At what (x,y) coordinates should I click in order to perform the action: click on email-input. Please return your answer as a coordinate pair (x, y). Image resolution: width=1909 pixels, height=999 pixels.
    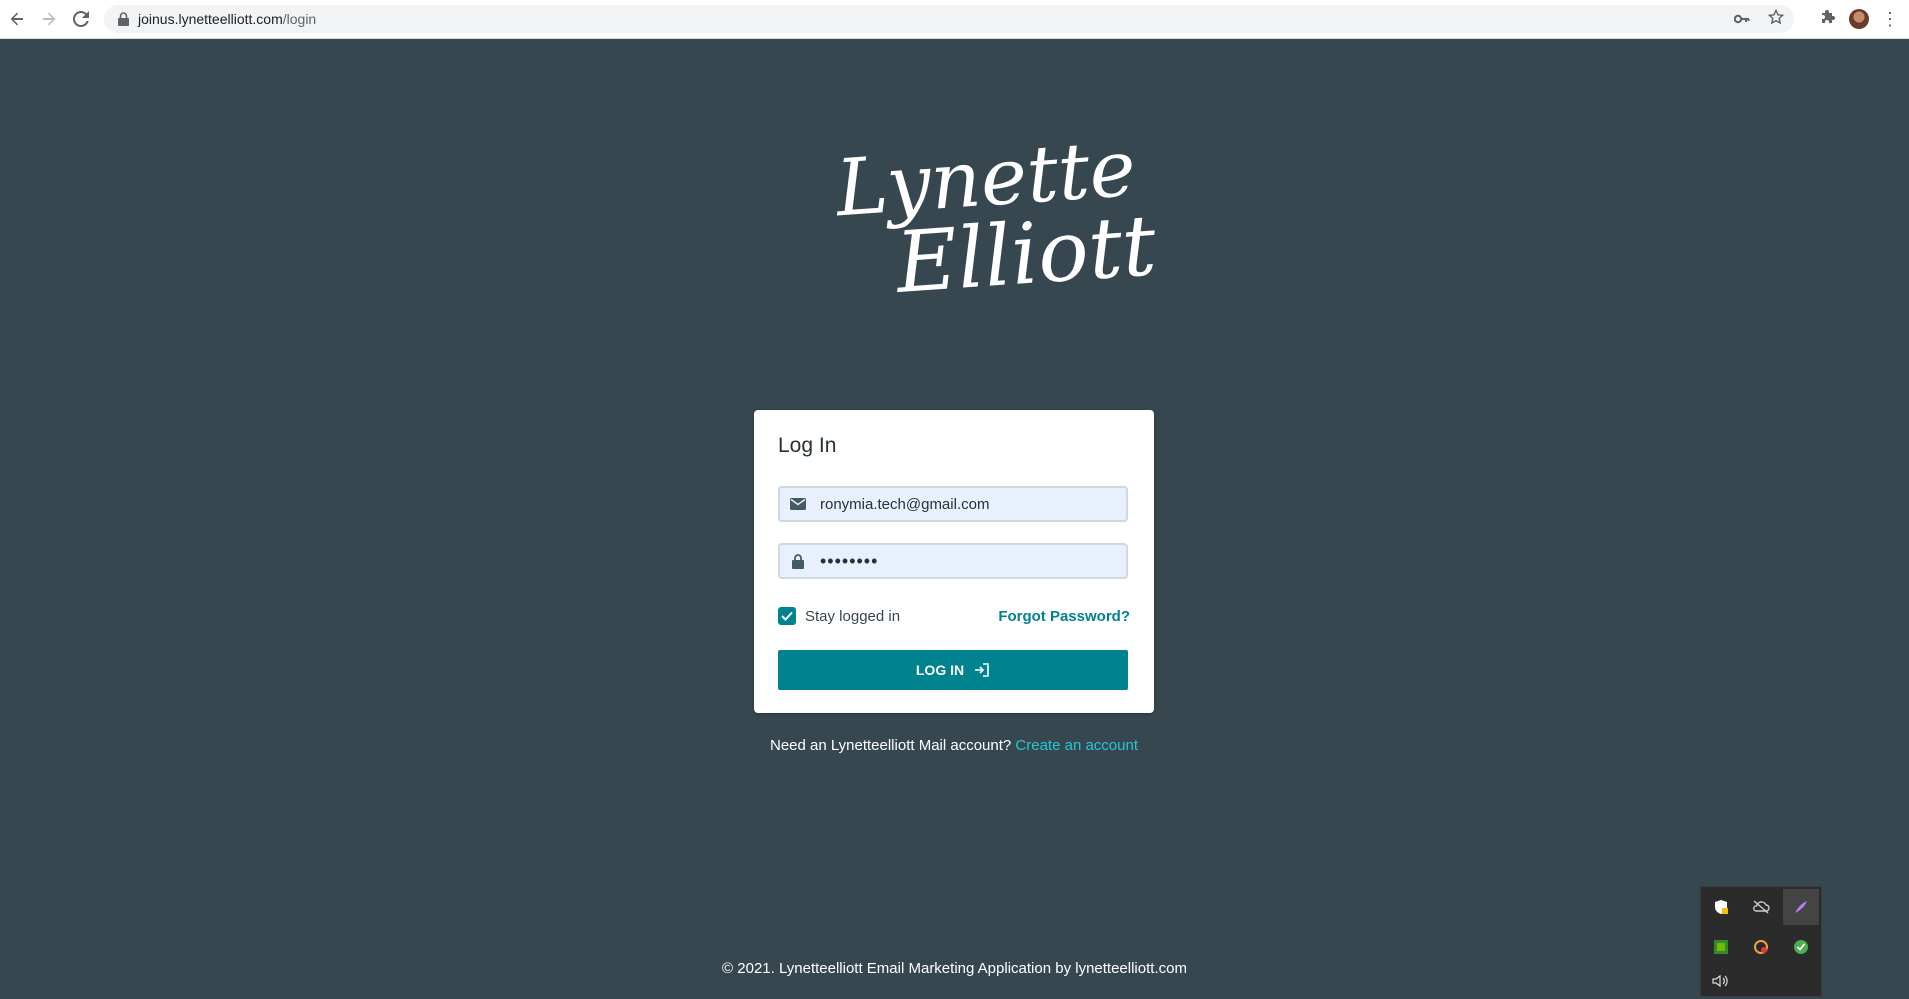
    Looking at the image, I should click on (965, 504).